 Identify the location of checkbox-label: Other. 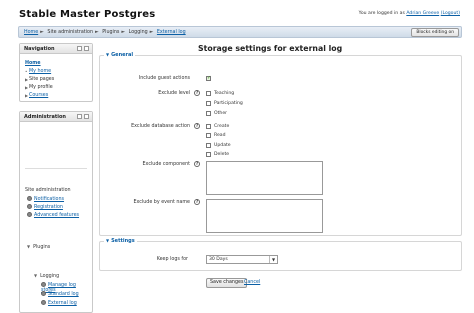
(221, 113).